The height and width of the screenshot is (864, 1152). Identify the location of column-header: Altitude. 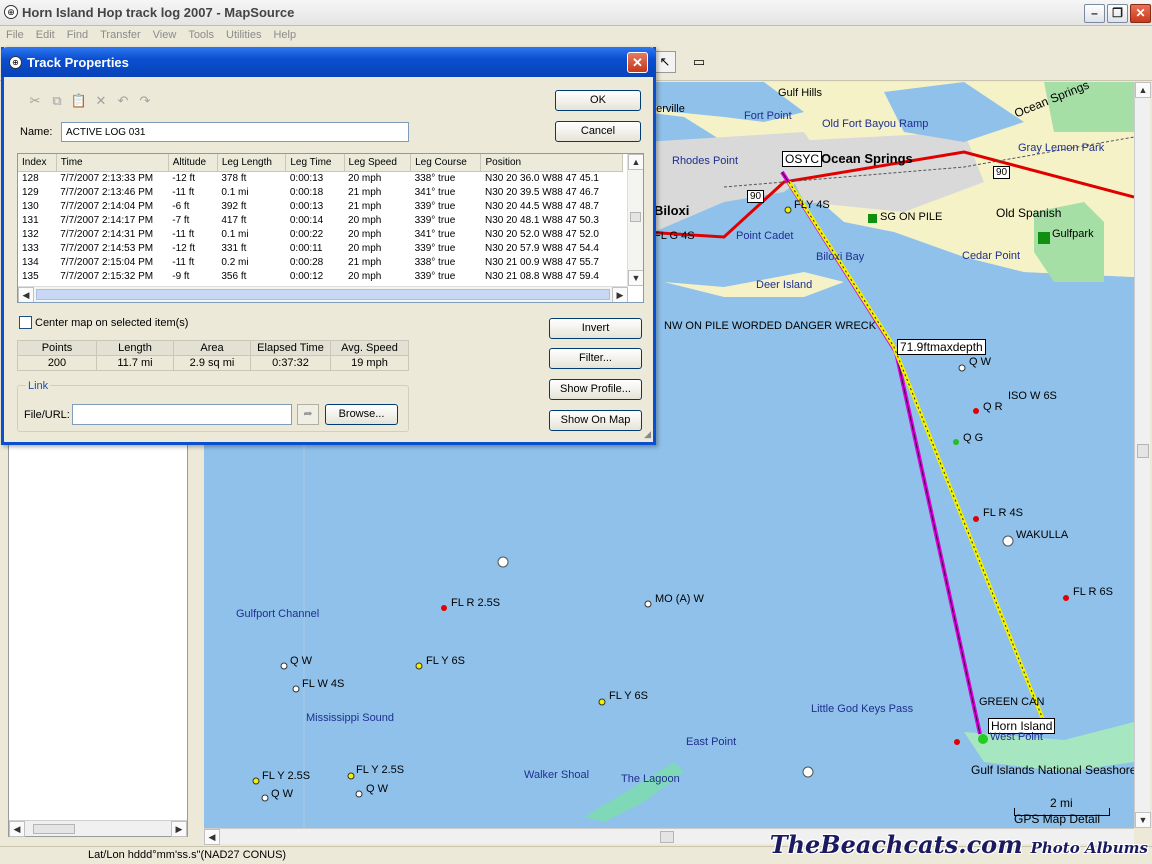
(193, 163).